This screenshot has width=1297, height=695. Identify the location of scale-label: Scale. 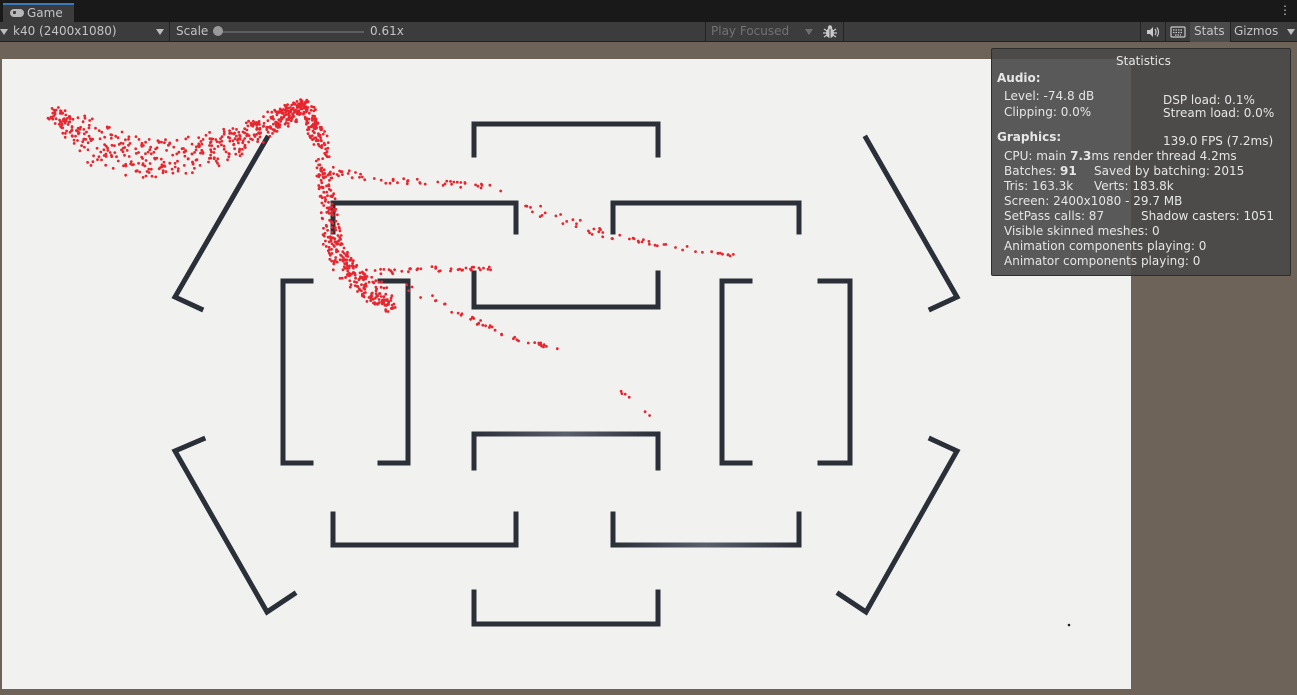
(192, 31).